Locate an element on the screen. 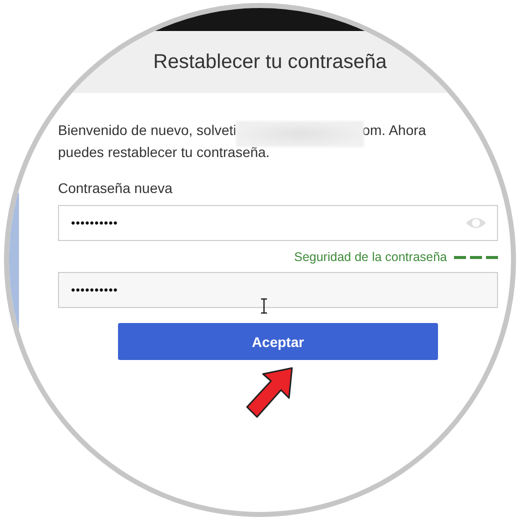  accept-button: Aceptar is located at coordinates (278, 341).